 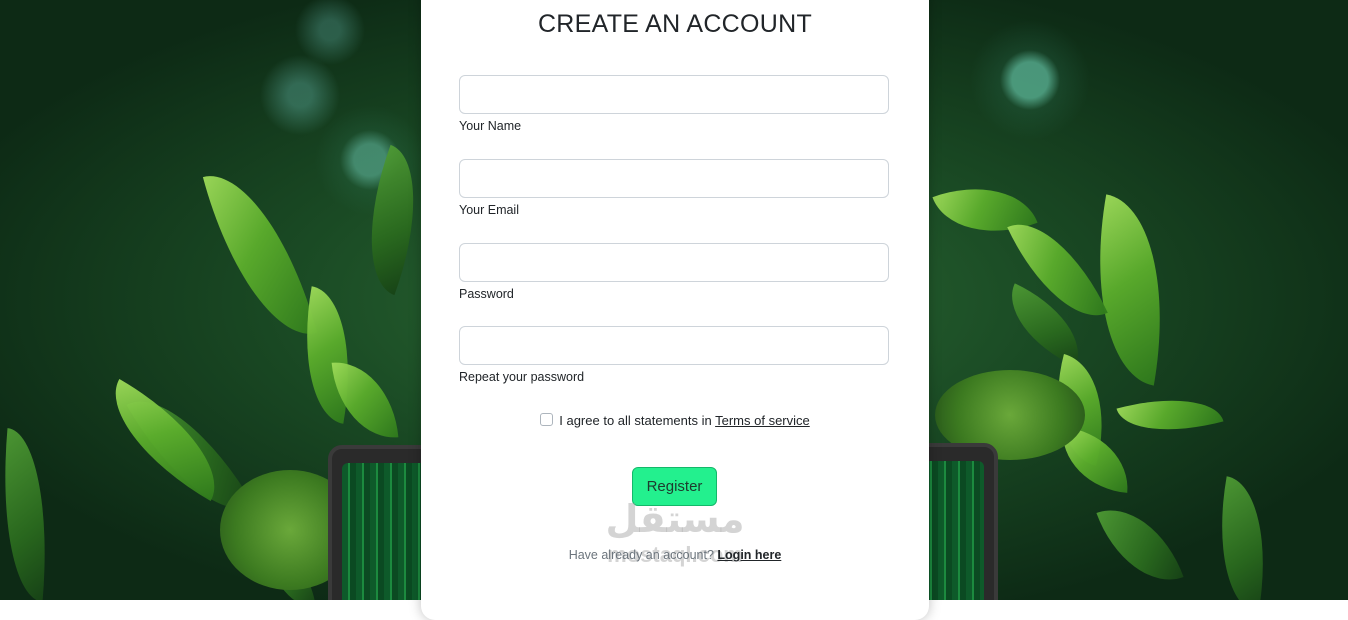 I want to click on repeat-password-input, so click(x=674, y=345).